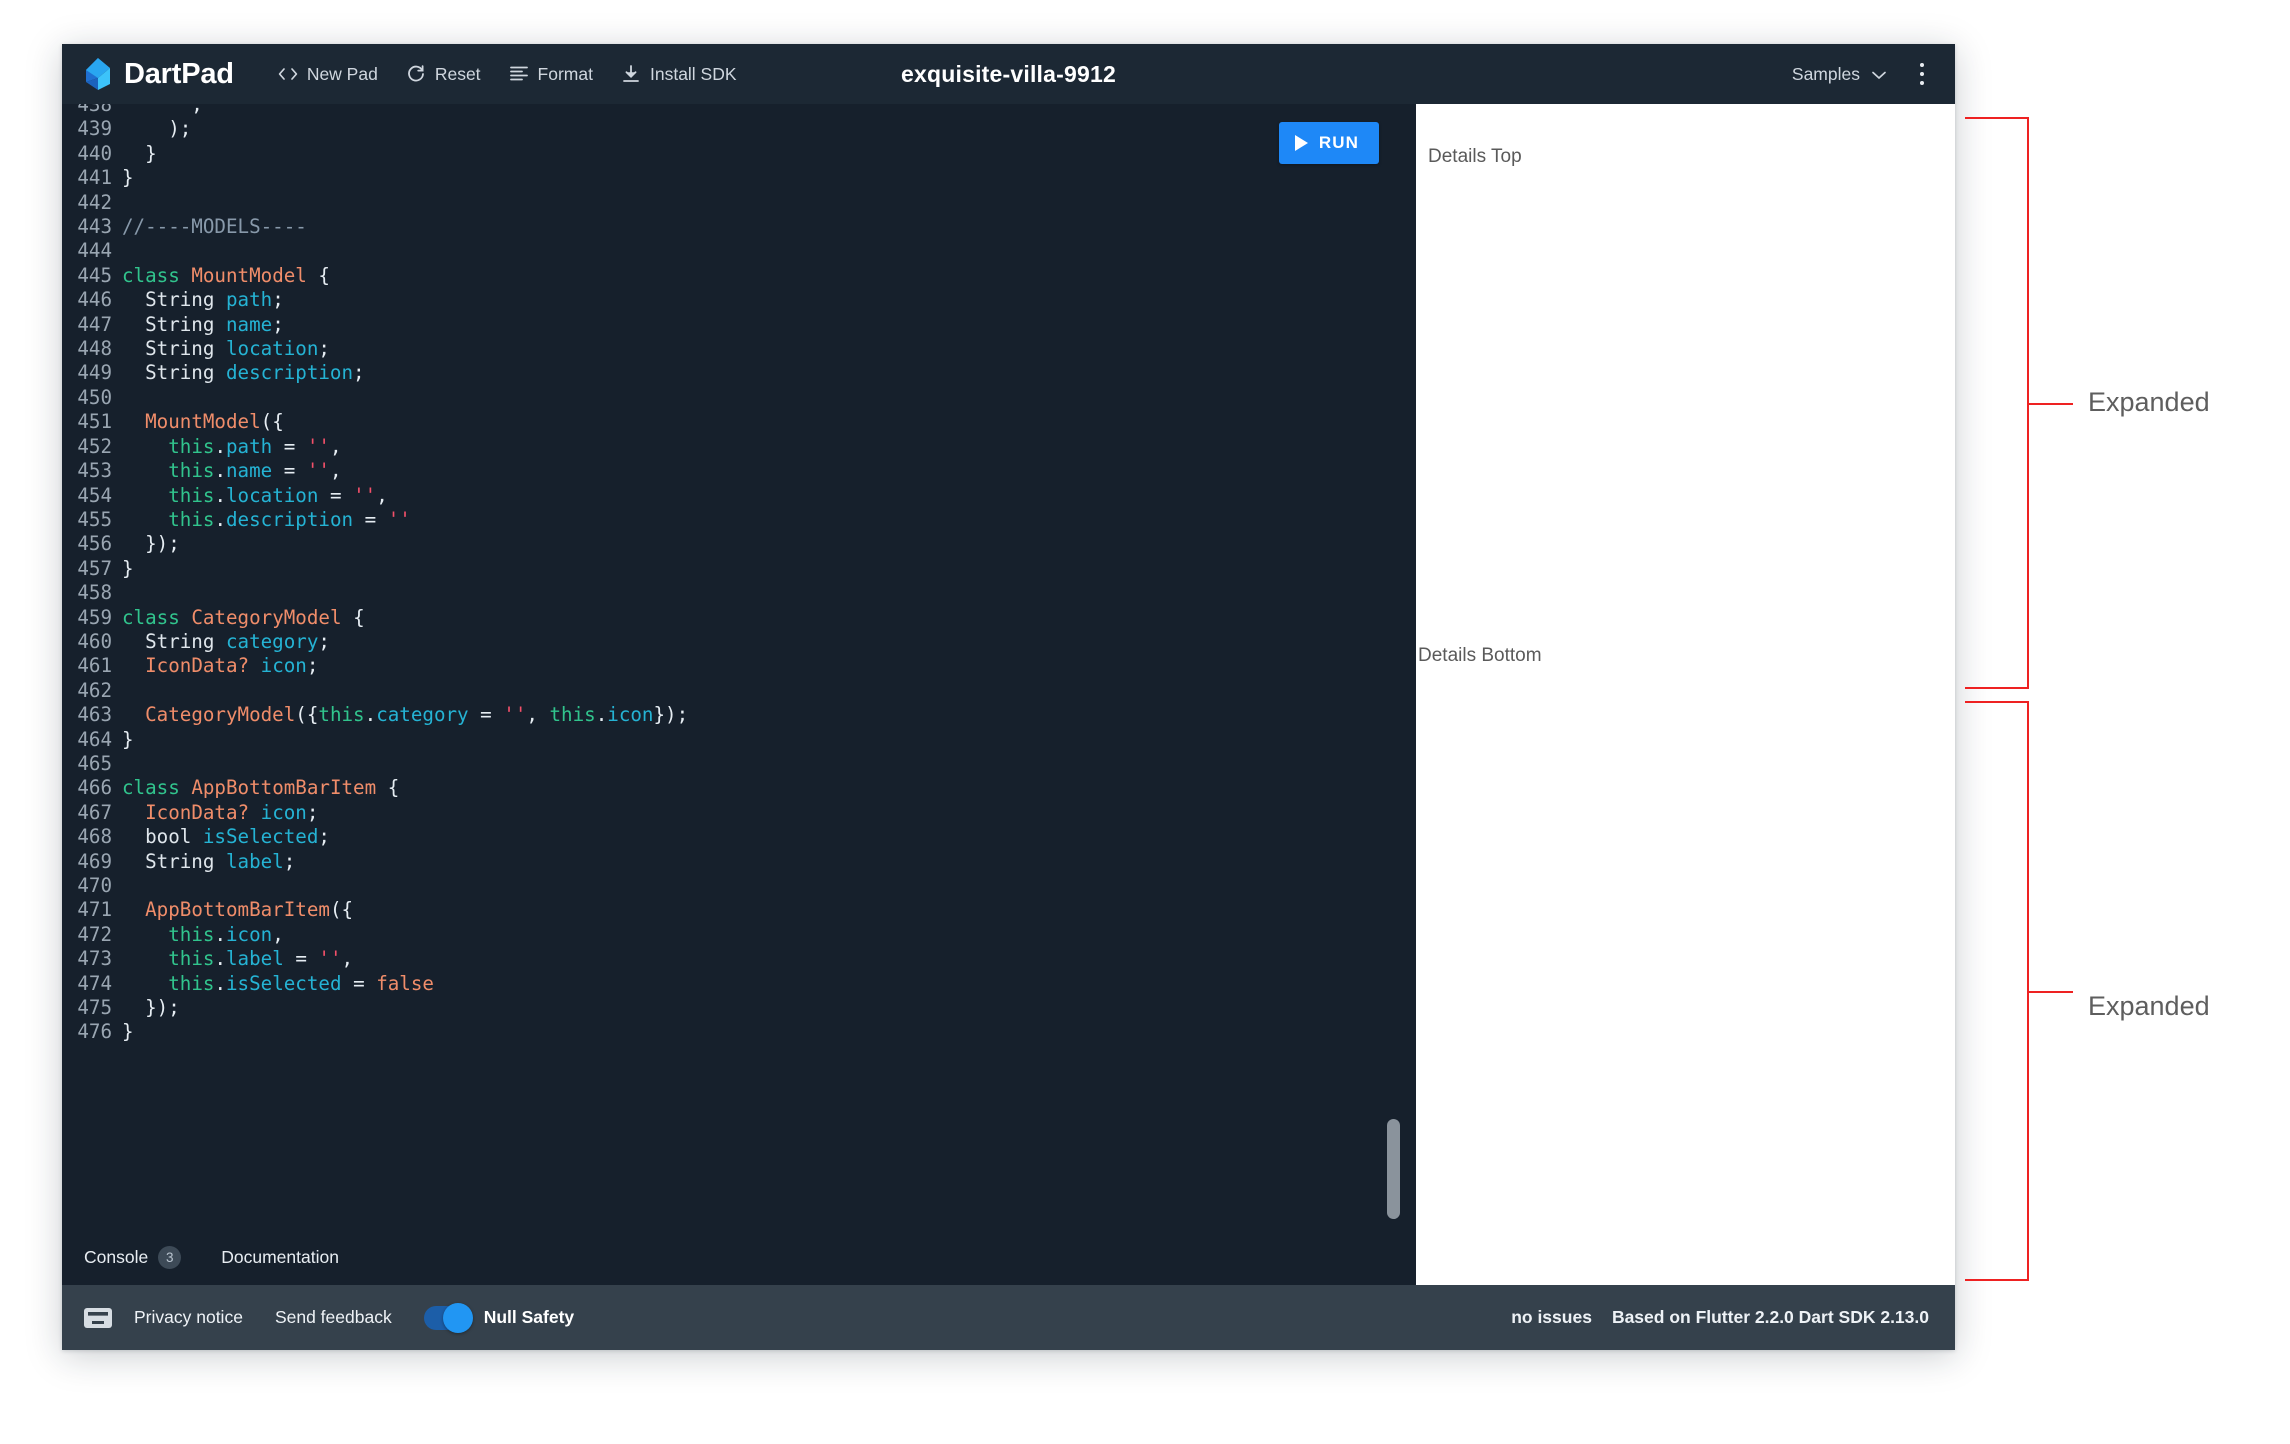  Describe the element at coordinates (156, 129) in the screenshot. I see `code-line-text: );` at that location.